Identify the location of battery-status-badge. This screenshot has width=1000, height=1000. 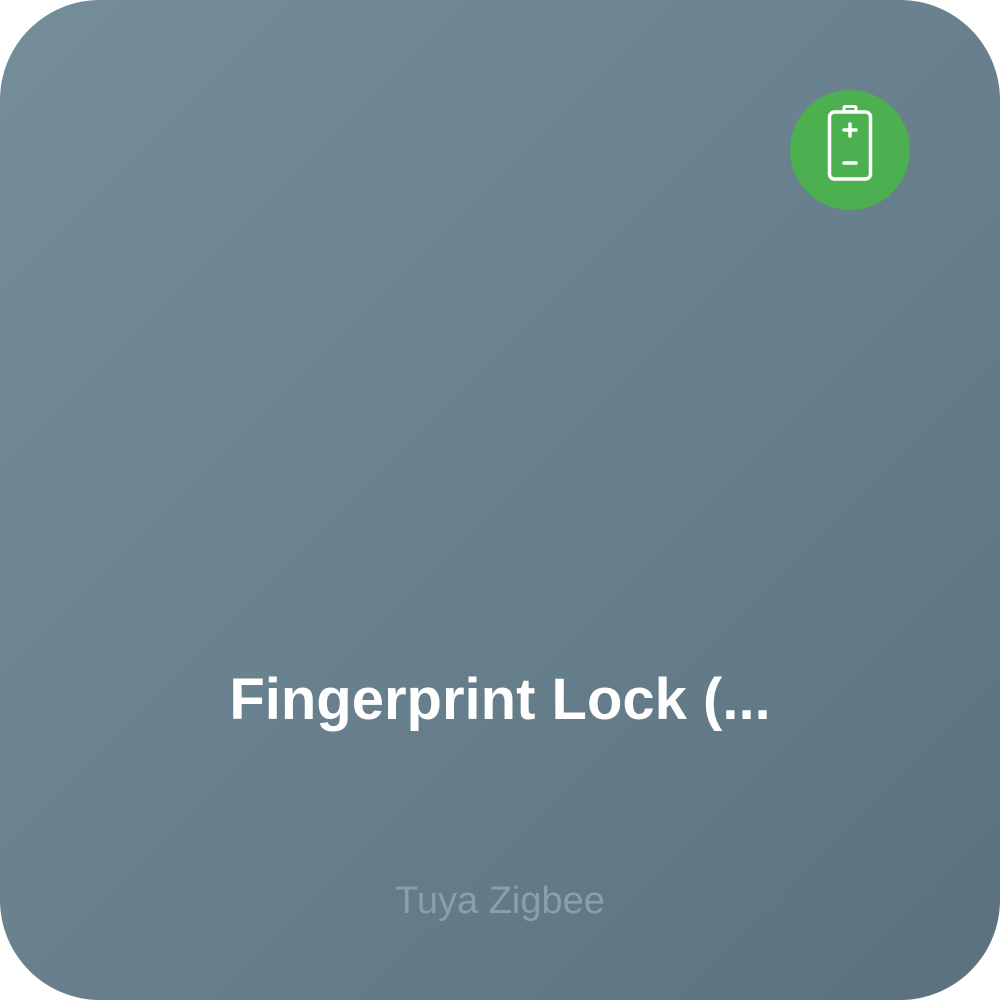
(850, 150).